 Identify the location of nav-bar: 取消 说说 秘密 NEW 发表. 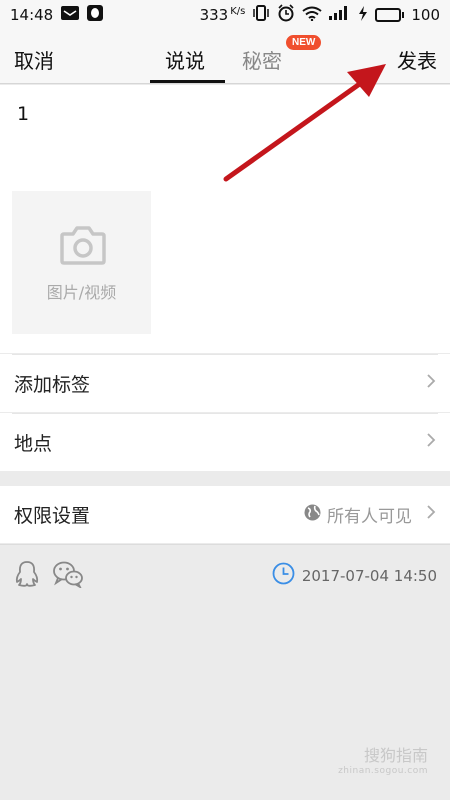
(225, 57).